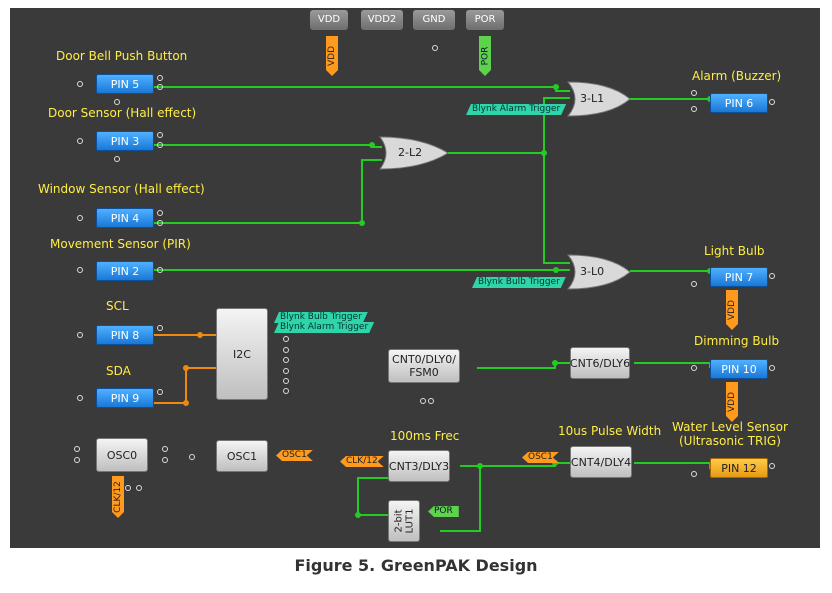 The width and height of the screenshot is (832, 593). What do you see at coordinates (610, 431) in the screenshot?
I see `label-10us-pulse-width: 10us Pulse Width` at bounding box center [610, 431].